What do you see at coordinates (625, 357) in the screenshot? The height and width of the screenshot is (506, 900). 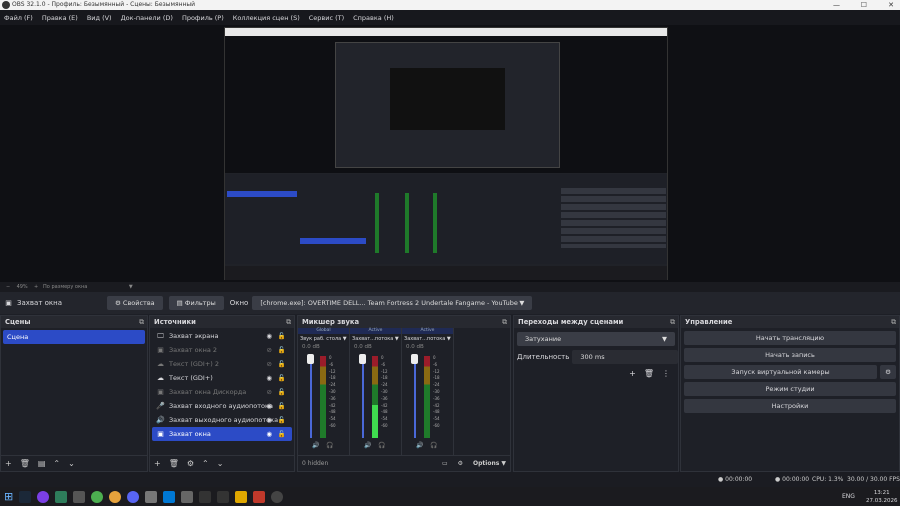 I see `duration-input: 300 ms` at bounding box center [625, 357].